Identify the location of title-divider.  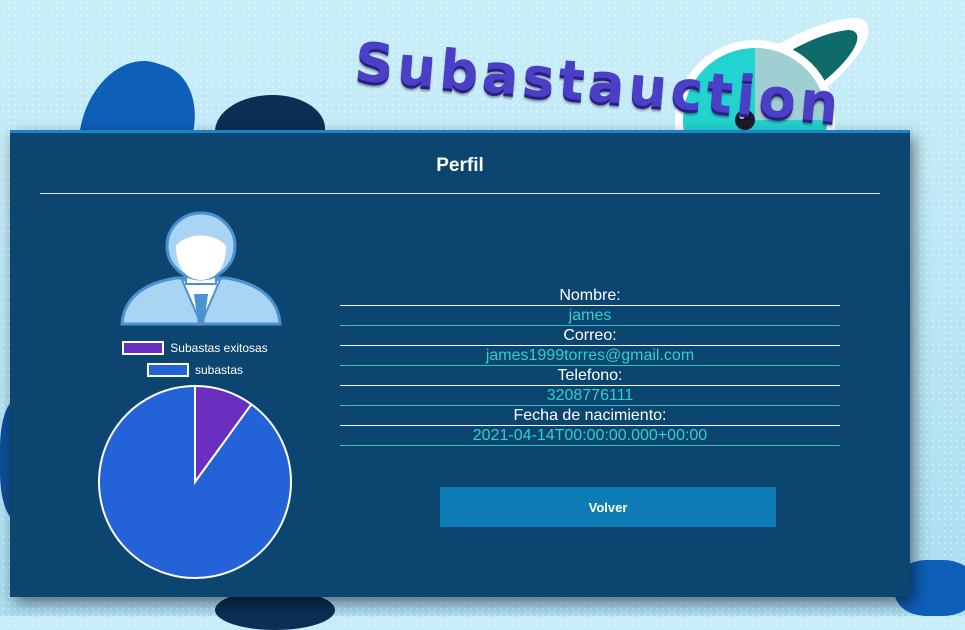
(460, 193).